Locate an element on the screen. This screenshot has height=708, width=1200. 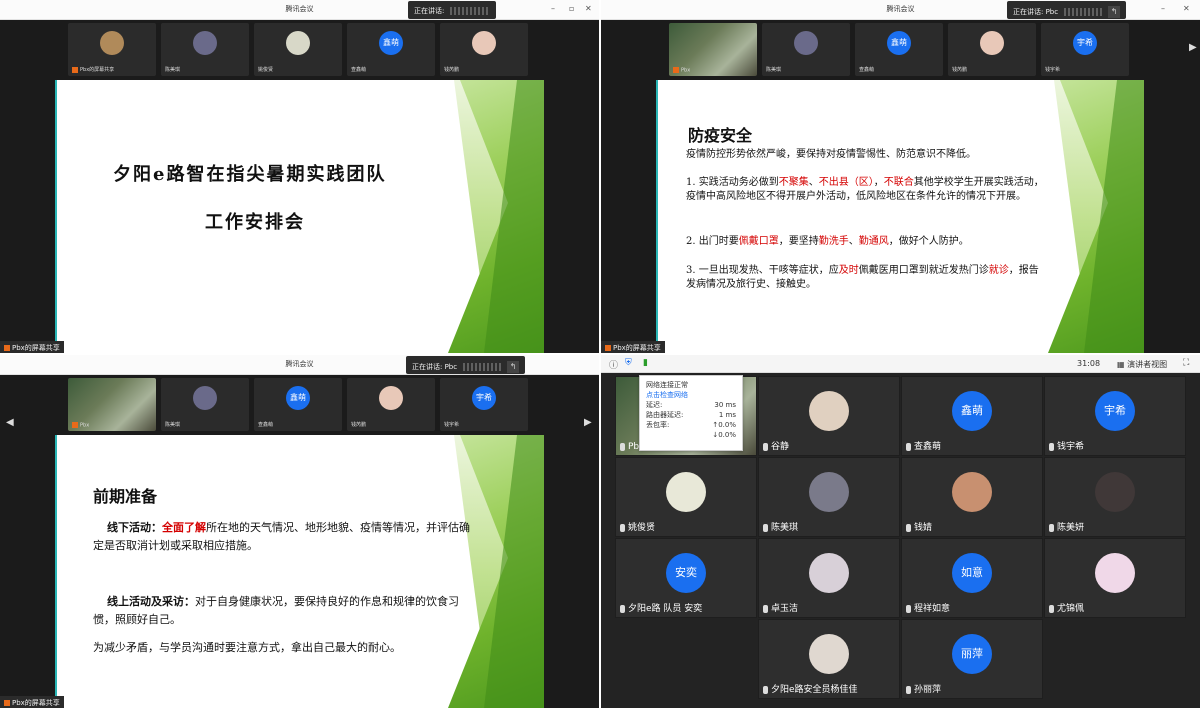
info-icon: ⓘ is located at coordinates (613, 364).